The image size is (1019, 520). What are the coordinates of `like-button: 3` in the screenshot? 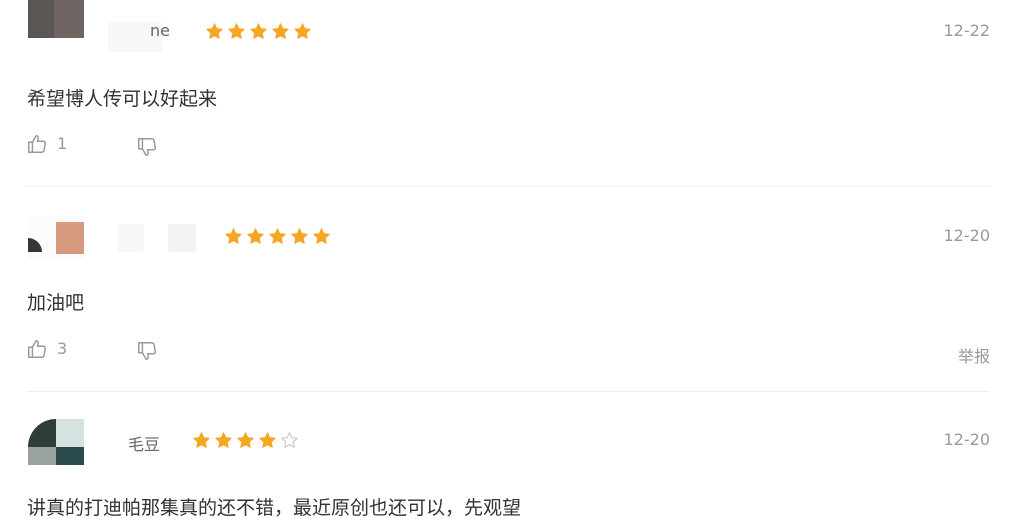 It's located at (46, 349).